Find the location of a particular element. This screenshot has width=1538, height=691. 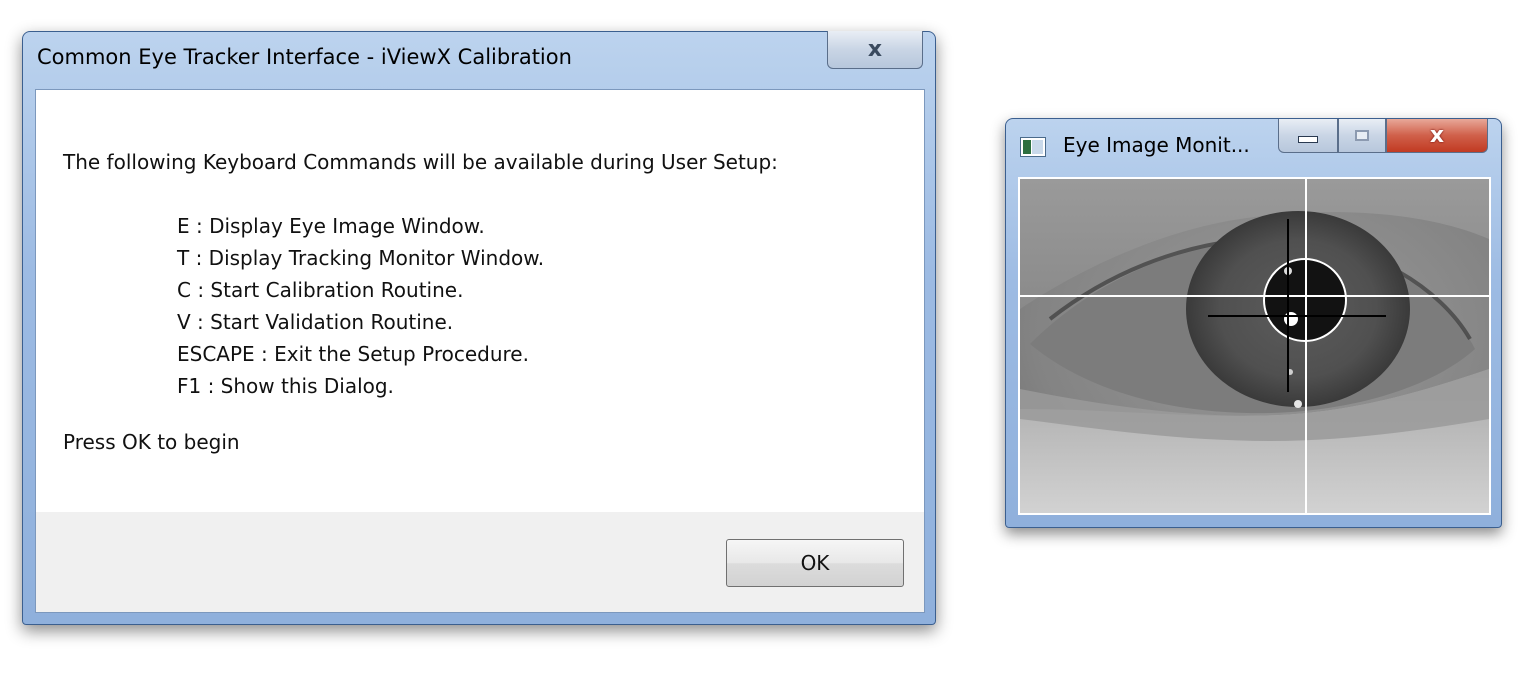

command-item: F1 : Show this Dialog. is located at coordinates (285, 386).